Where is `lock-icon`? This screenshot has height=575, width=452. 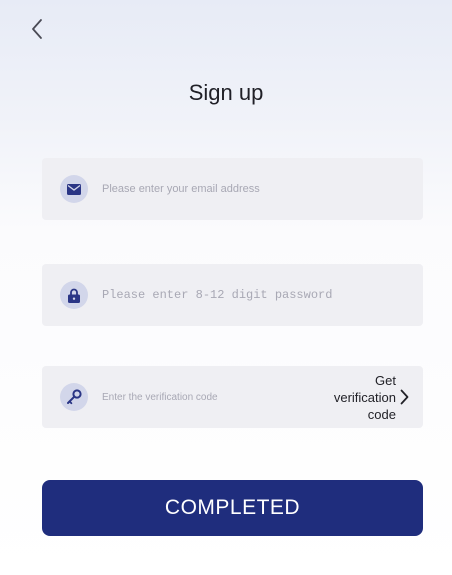
lock-icon is located at coordinates (74, 295).